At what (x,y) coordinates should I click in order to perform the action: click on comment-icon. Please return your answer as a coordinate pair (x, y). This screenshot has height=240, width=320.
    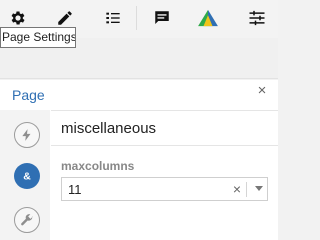
    Looking at the image, I should click on (162, 17).